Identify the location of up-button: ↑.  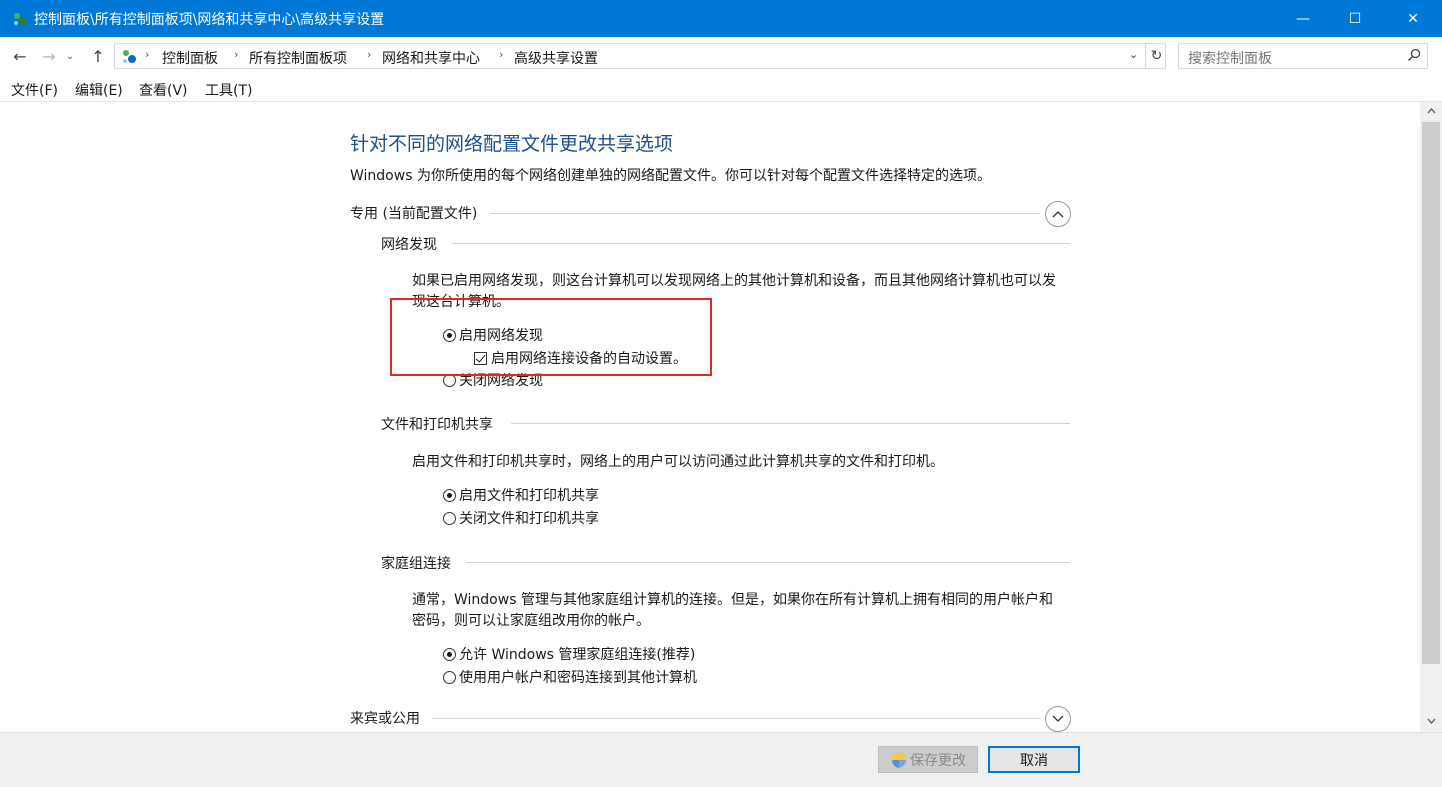
(98, 56).